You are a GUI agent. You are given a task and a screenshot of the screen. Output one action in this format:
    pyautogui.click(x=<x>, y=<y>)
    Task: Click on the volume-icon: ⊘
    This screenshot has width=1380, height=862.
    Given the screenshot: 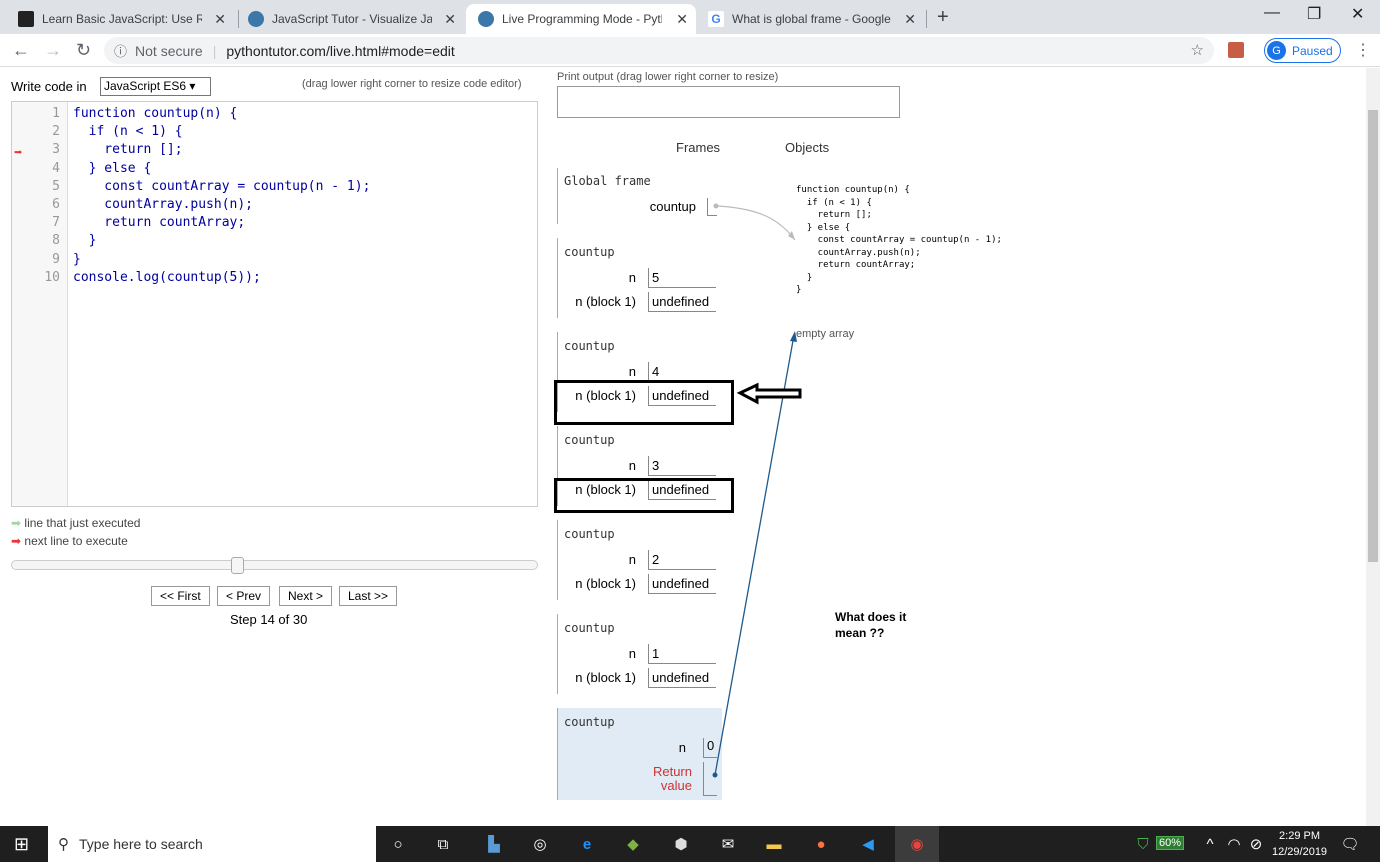 What is the action you would take?
    pyautogui.click(x=1256, y=844)
    